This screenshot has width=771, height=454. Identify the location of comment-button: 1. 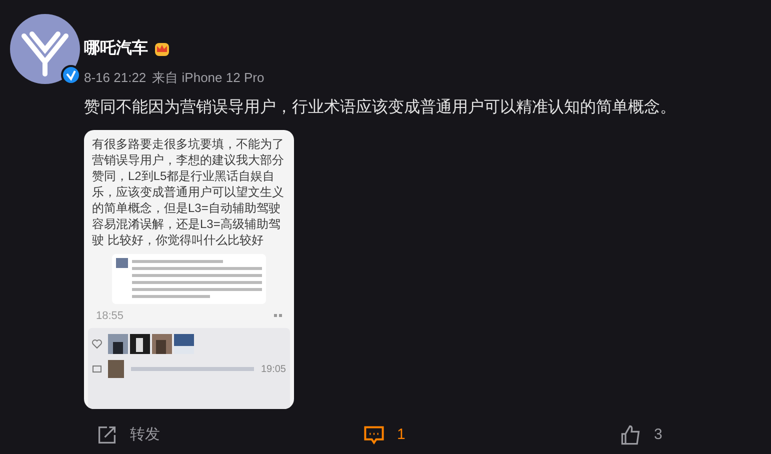
(384, 435).